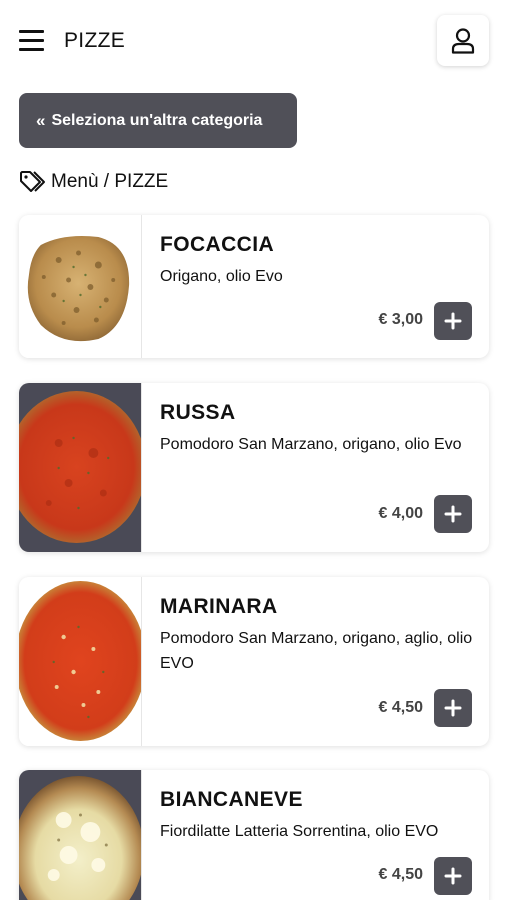 The height and width of the screenshot is (900, 507). I want to click on select-other-category-button: « Seleziona un'altra categoria, so click(158, 120).